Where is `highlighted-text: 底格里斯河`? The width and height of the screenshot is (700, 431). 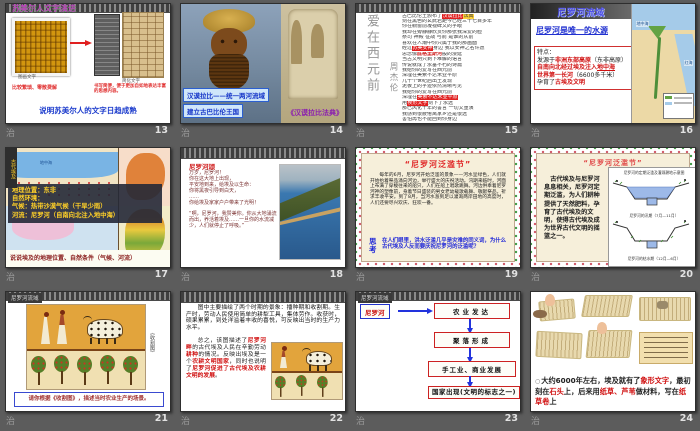 highlighted-text: 底格里斯河 is located at coordinates (430, 54).